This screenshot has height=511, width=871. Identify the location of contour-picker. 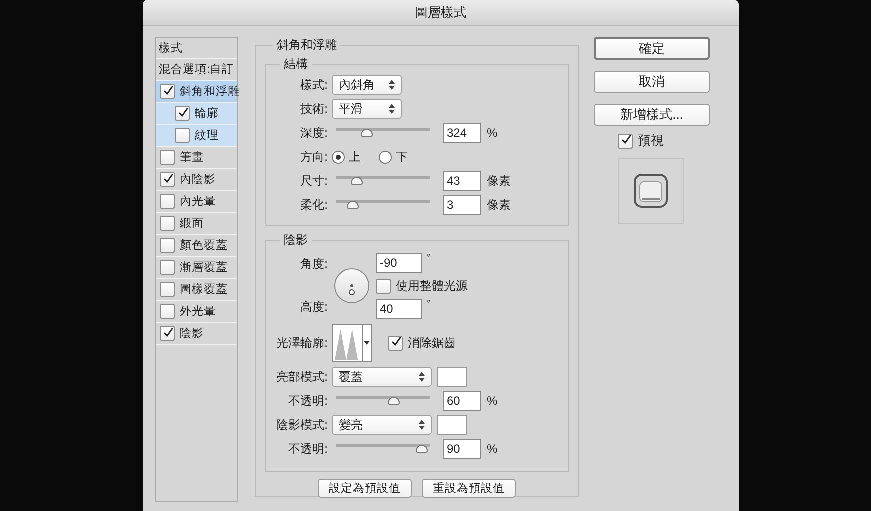
(352, 343).